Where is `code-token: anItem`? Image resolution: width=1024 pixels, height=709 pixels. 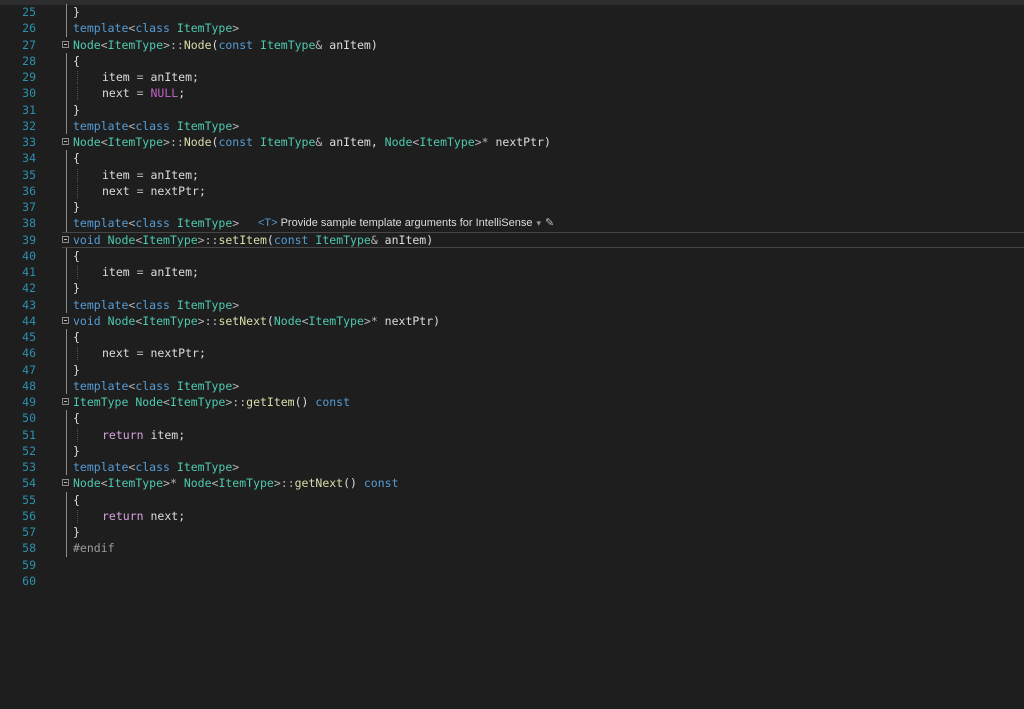 code-token: anItem is located at coordinates (350, 142).